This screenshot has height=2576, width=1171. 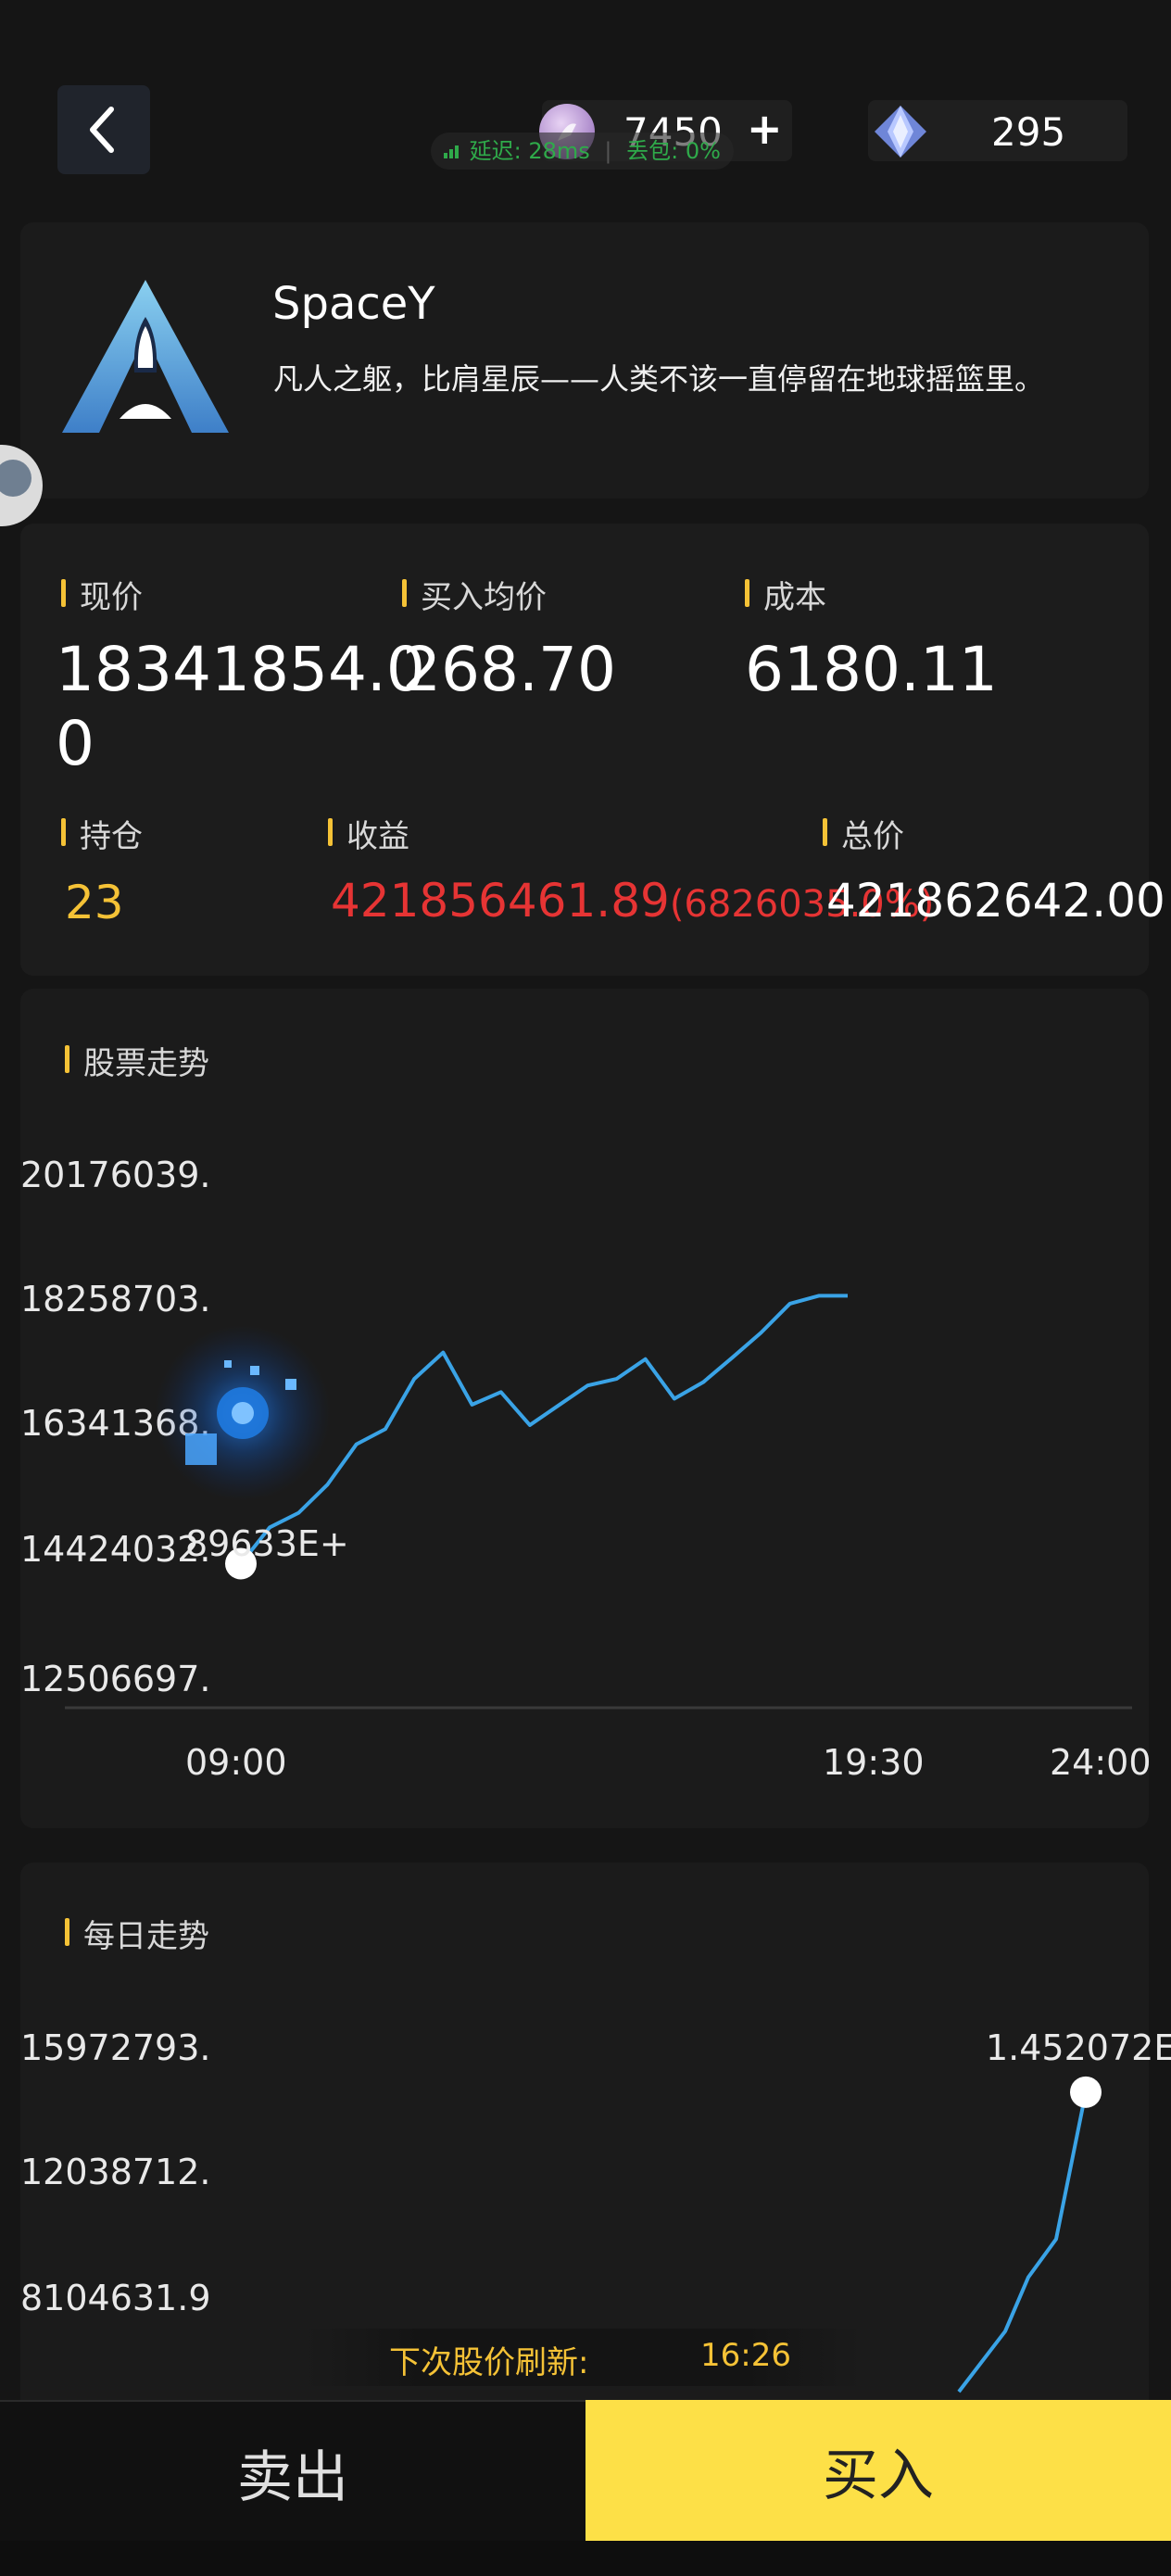 I want to click on total-value: 421862642.00, so click(x=995, y=901).